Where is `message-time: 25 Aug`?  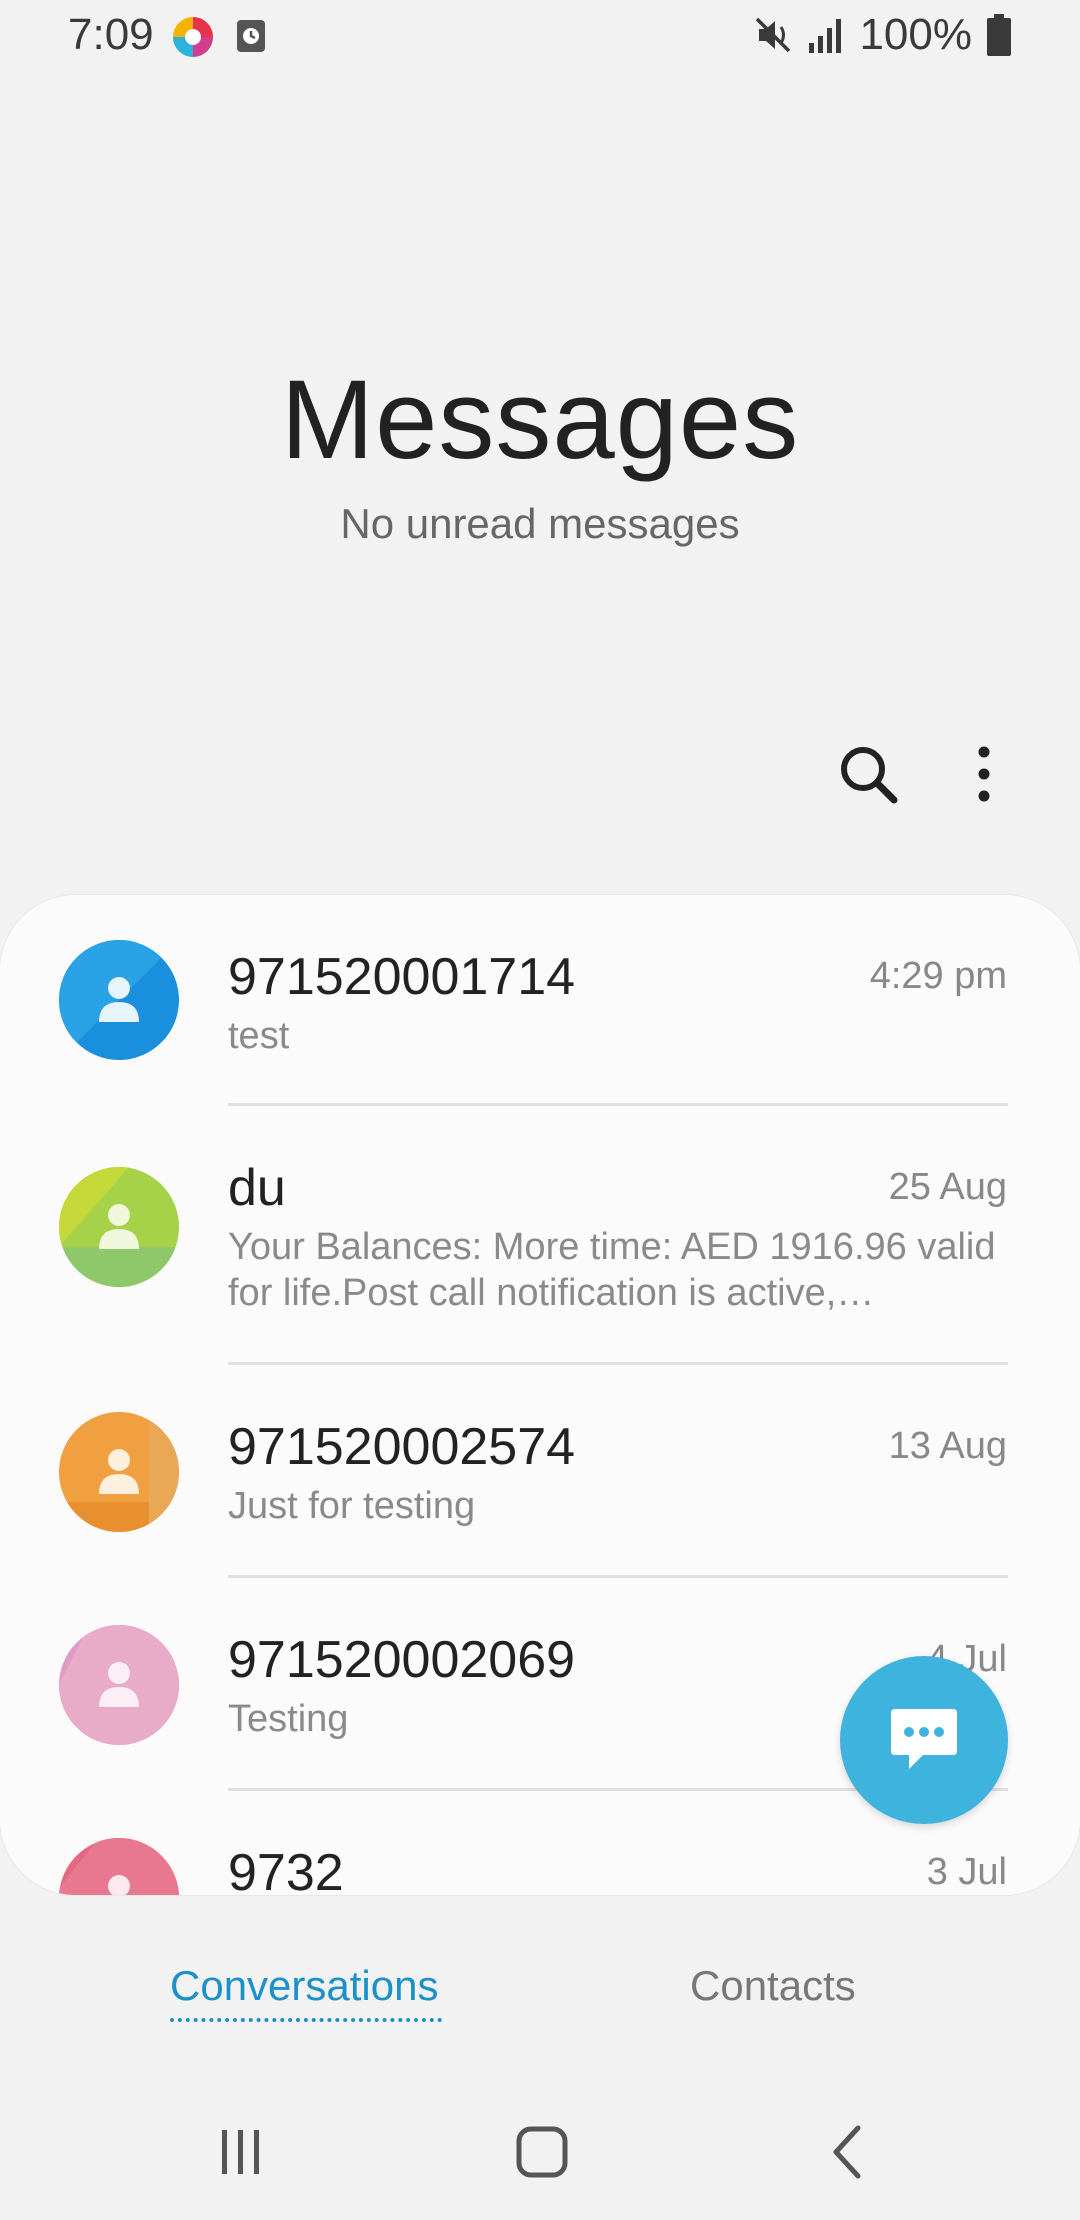 message-time: 25 Aug is located at coordinates (947, 1187).